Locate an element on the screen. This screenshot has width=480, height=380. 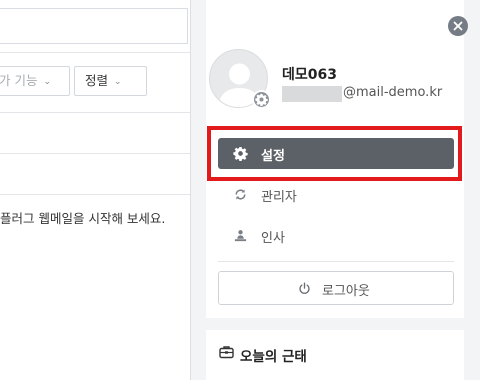
menu-item-label: 설정 is located at coordinates (273, 156).